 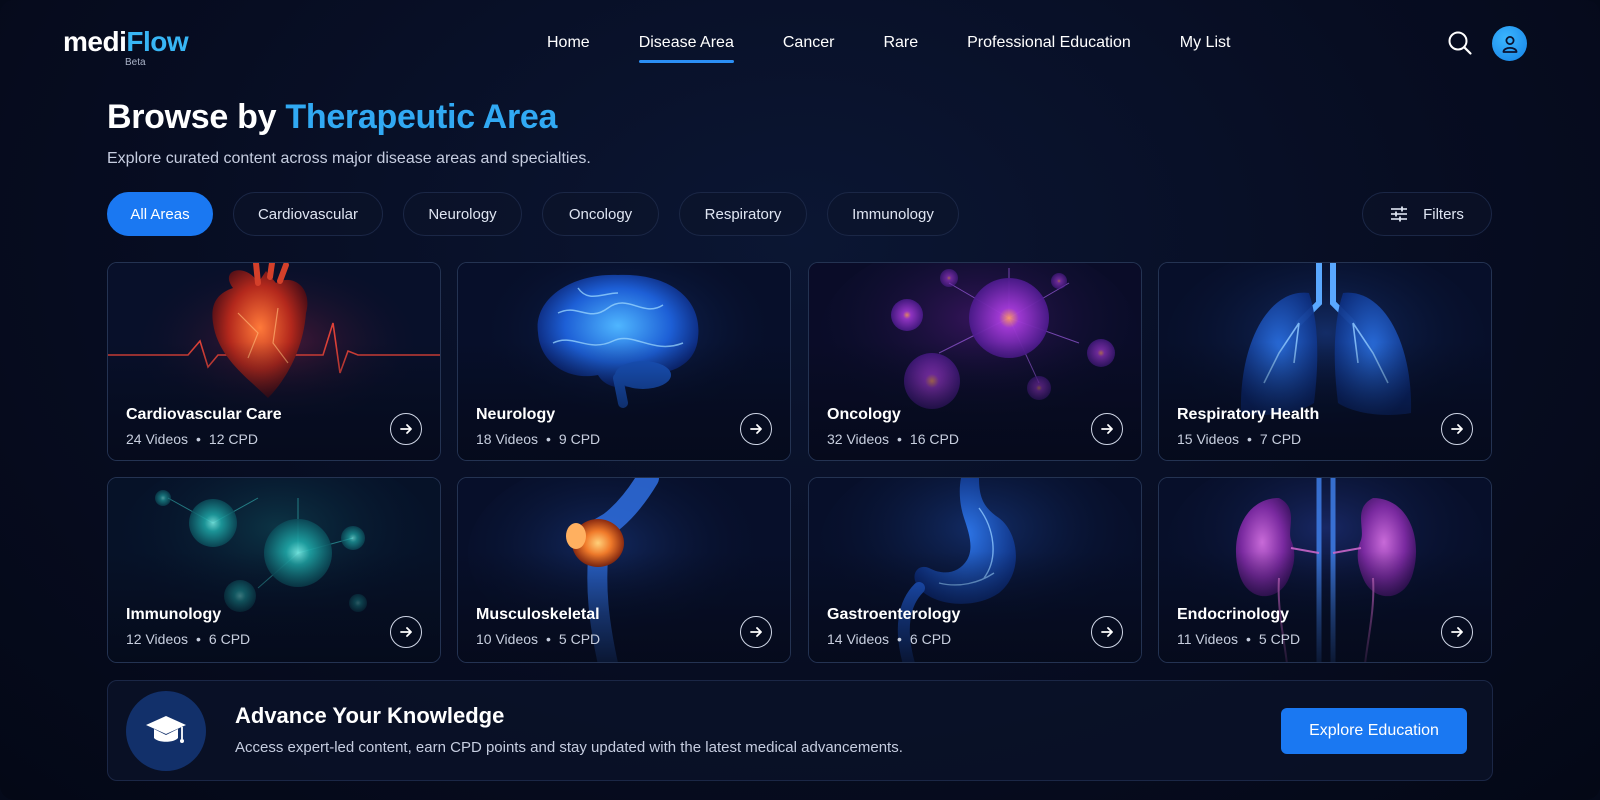 What do you see at coordinates (204, 414) in the screenshot?
I see `area-card-title: Cardiovascular Care` at bounding box center [204, 414].